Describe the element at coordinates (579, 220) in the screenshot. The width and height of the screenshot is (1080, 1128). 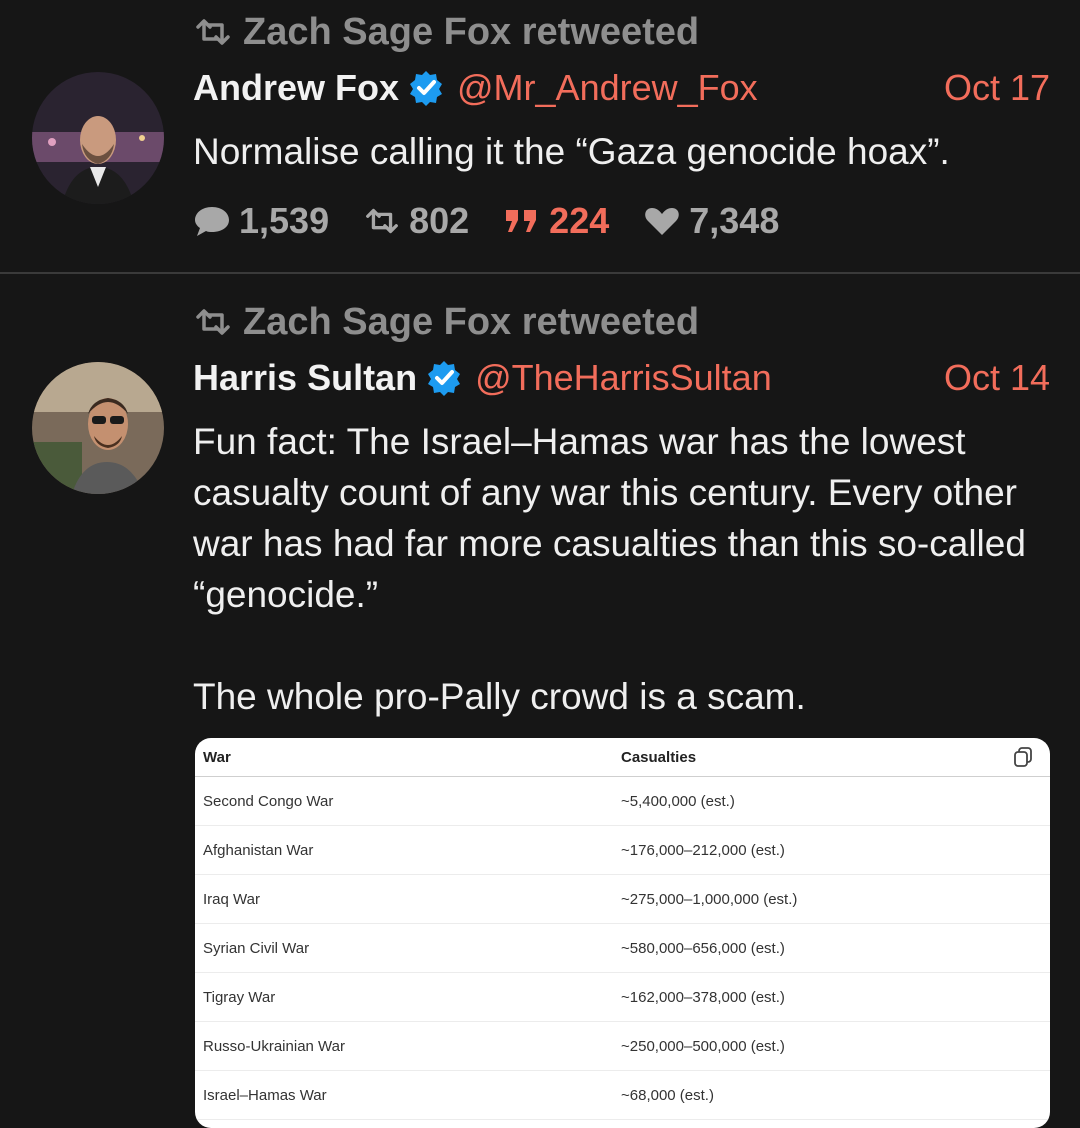
I see `quote-count-value: 224` at that location.